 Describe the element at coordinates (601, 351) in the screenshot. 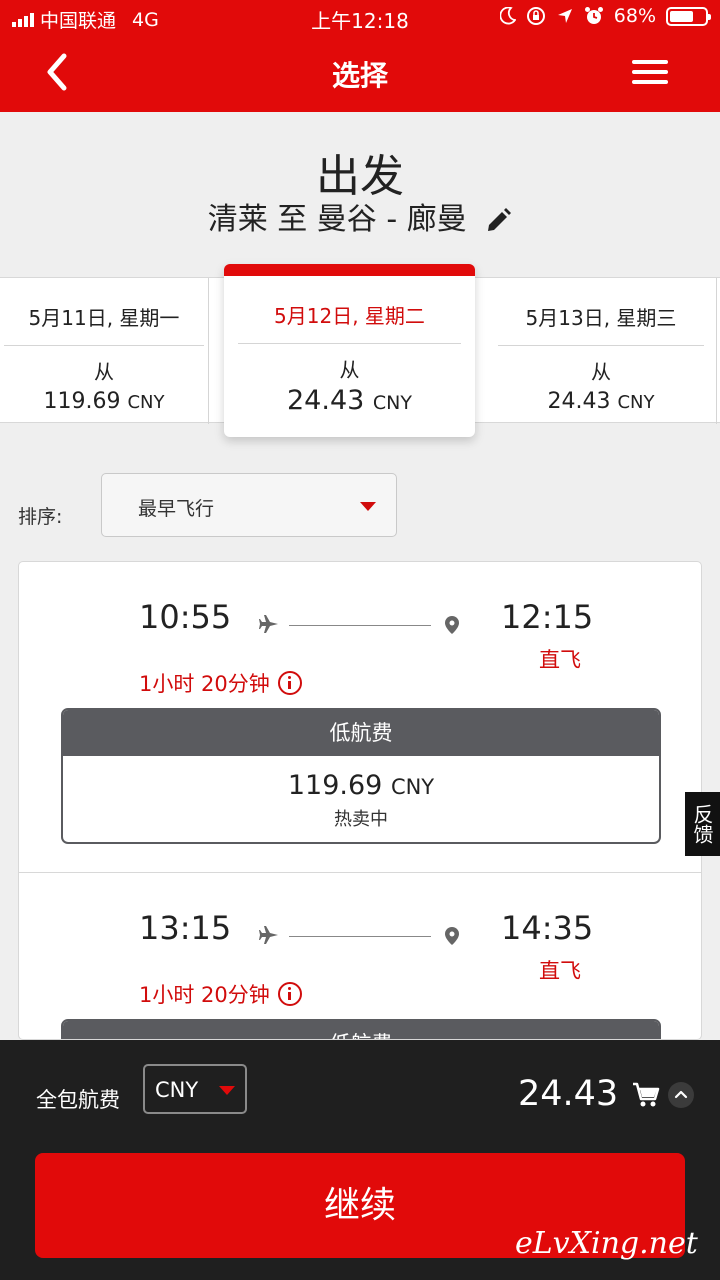

I see `date-tab-next: 5月13日, 星期三 从 24.43 CNY` at that location.